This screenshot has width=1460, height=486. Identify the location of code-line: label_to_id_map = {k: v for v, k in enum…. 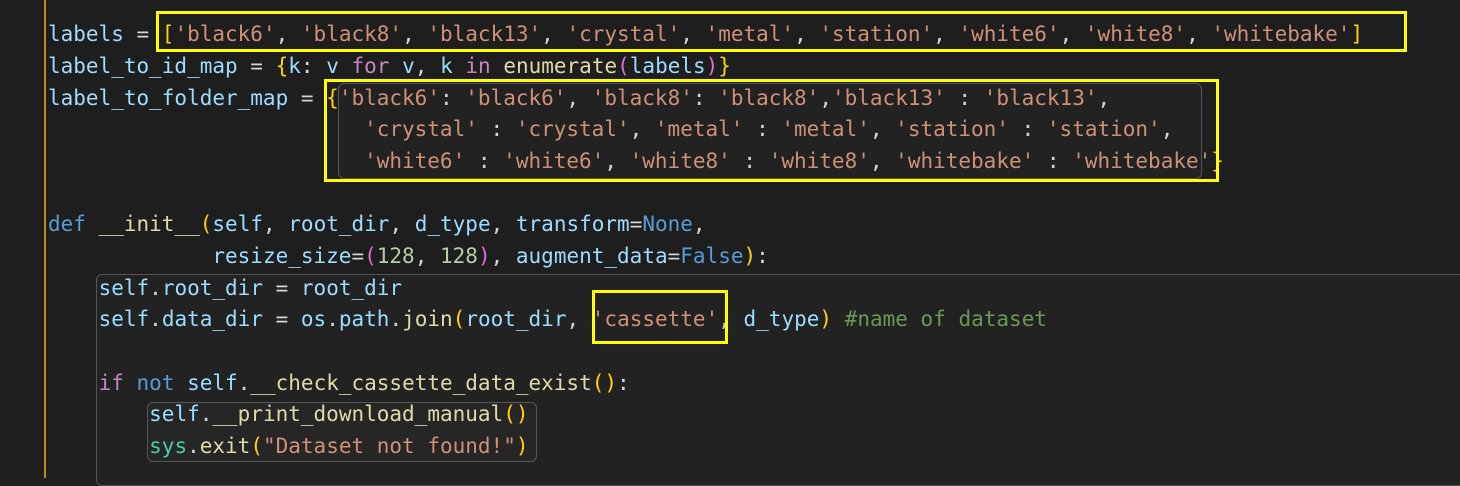
(389, 66).